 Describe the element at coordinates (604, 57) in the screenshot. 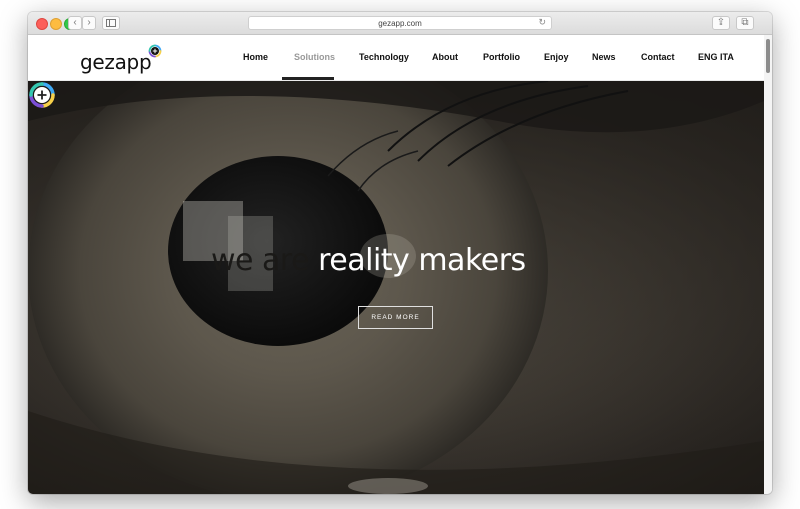

I see `nav-news: News` at that location.